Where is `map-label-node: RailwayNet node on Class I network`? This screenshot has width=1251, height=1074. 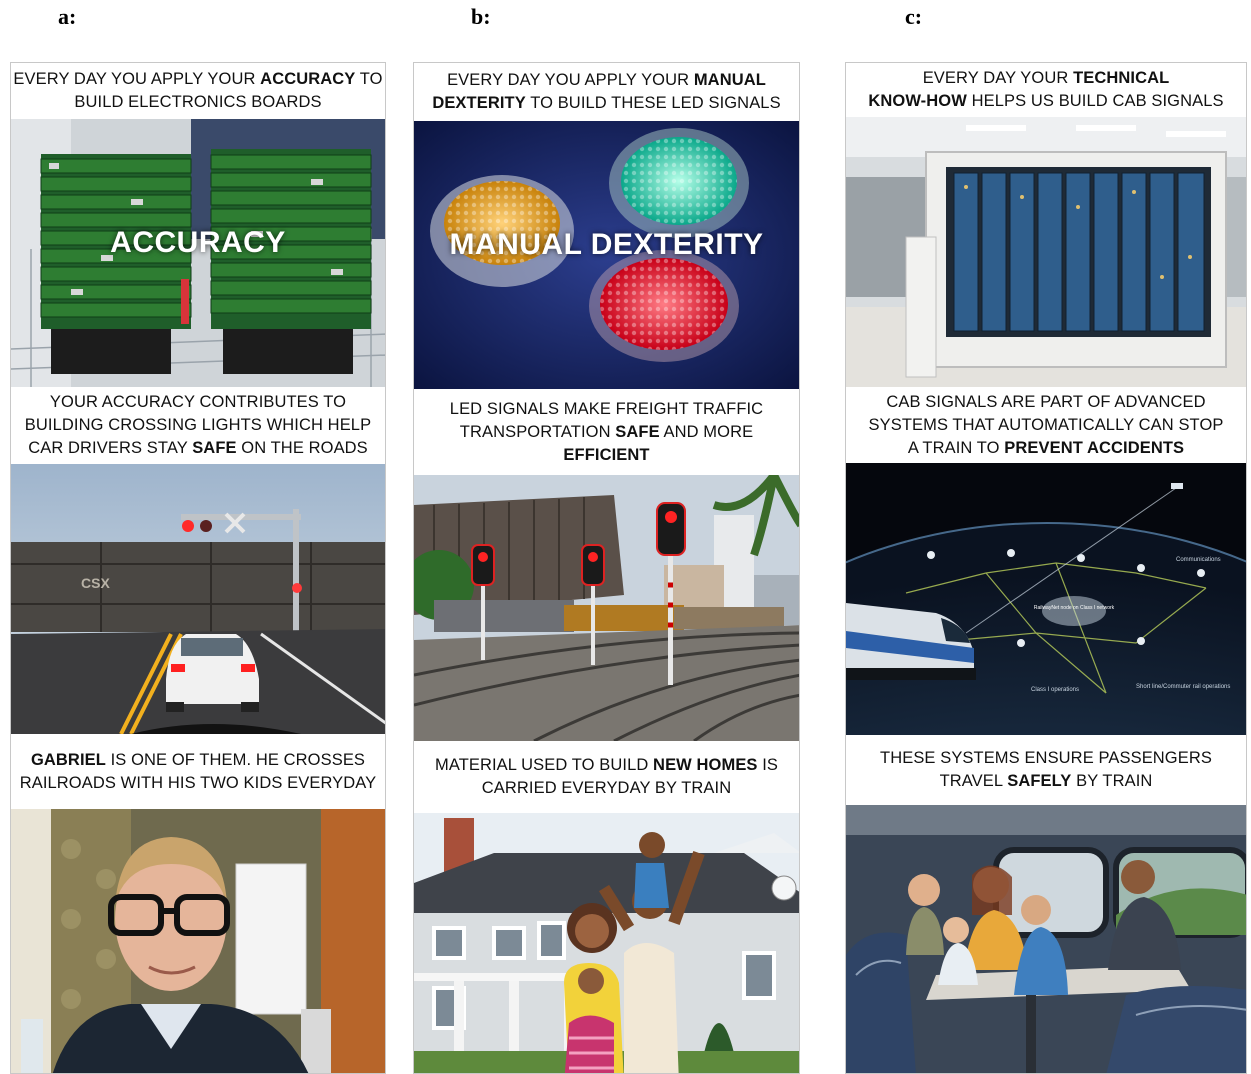
map-label-node: RailwayNet node on Class I network is located at coordinates (1074, 608).